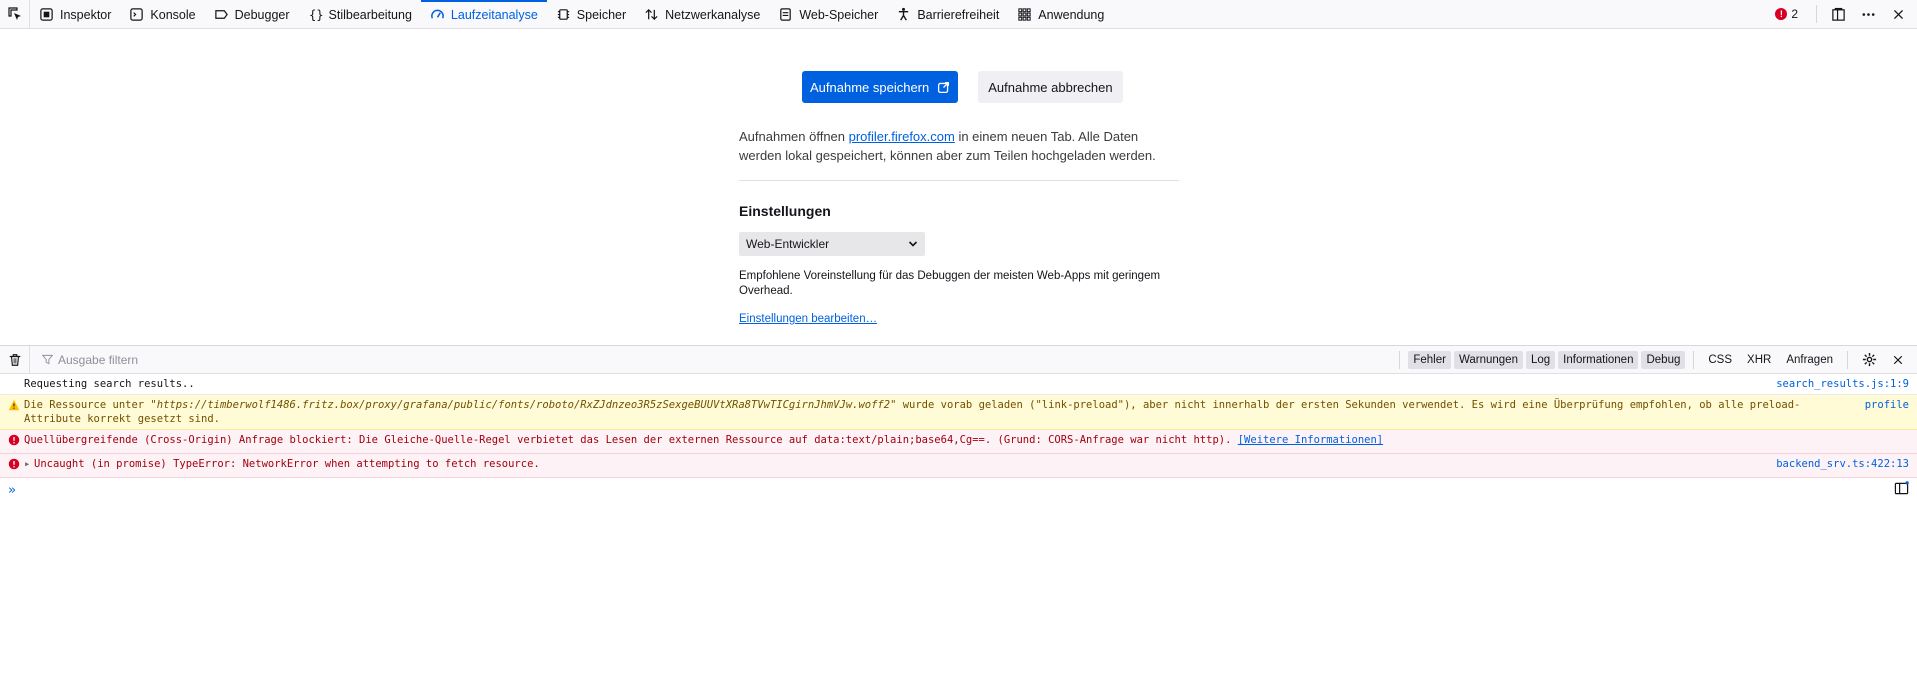 The height and width of the screenshot is (700, 1917). What do you see at coordinates (1024, 14) in the screenshot?
I see `application-icon` at bounding box center [1024, 14].